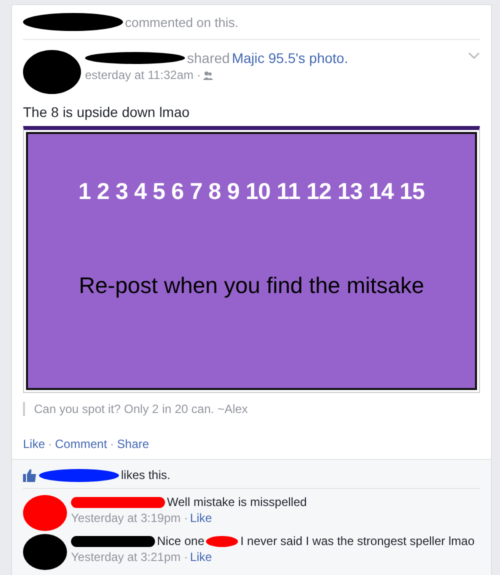  Describe the element at coordinates (143, 75) in the screenshot. I see `post-time: esterday at 11:32am ·` at that location.